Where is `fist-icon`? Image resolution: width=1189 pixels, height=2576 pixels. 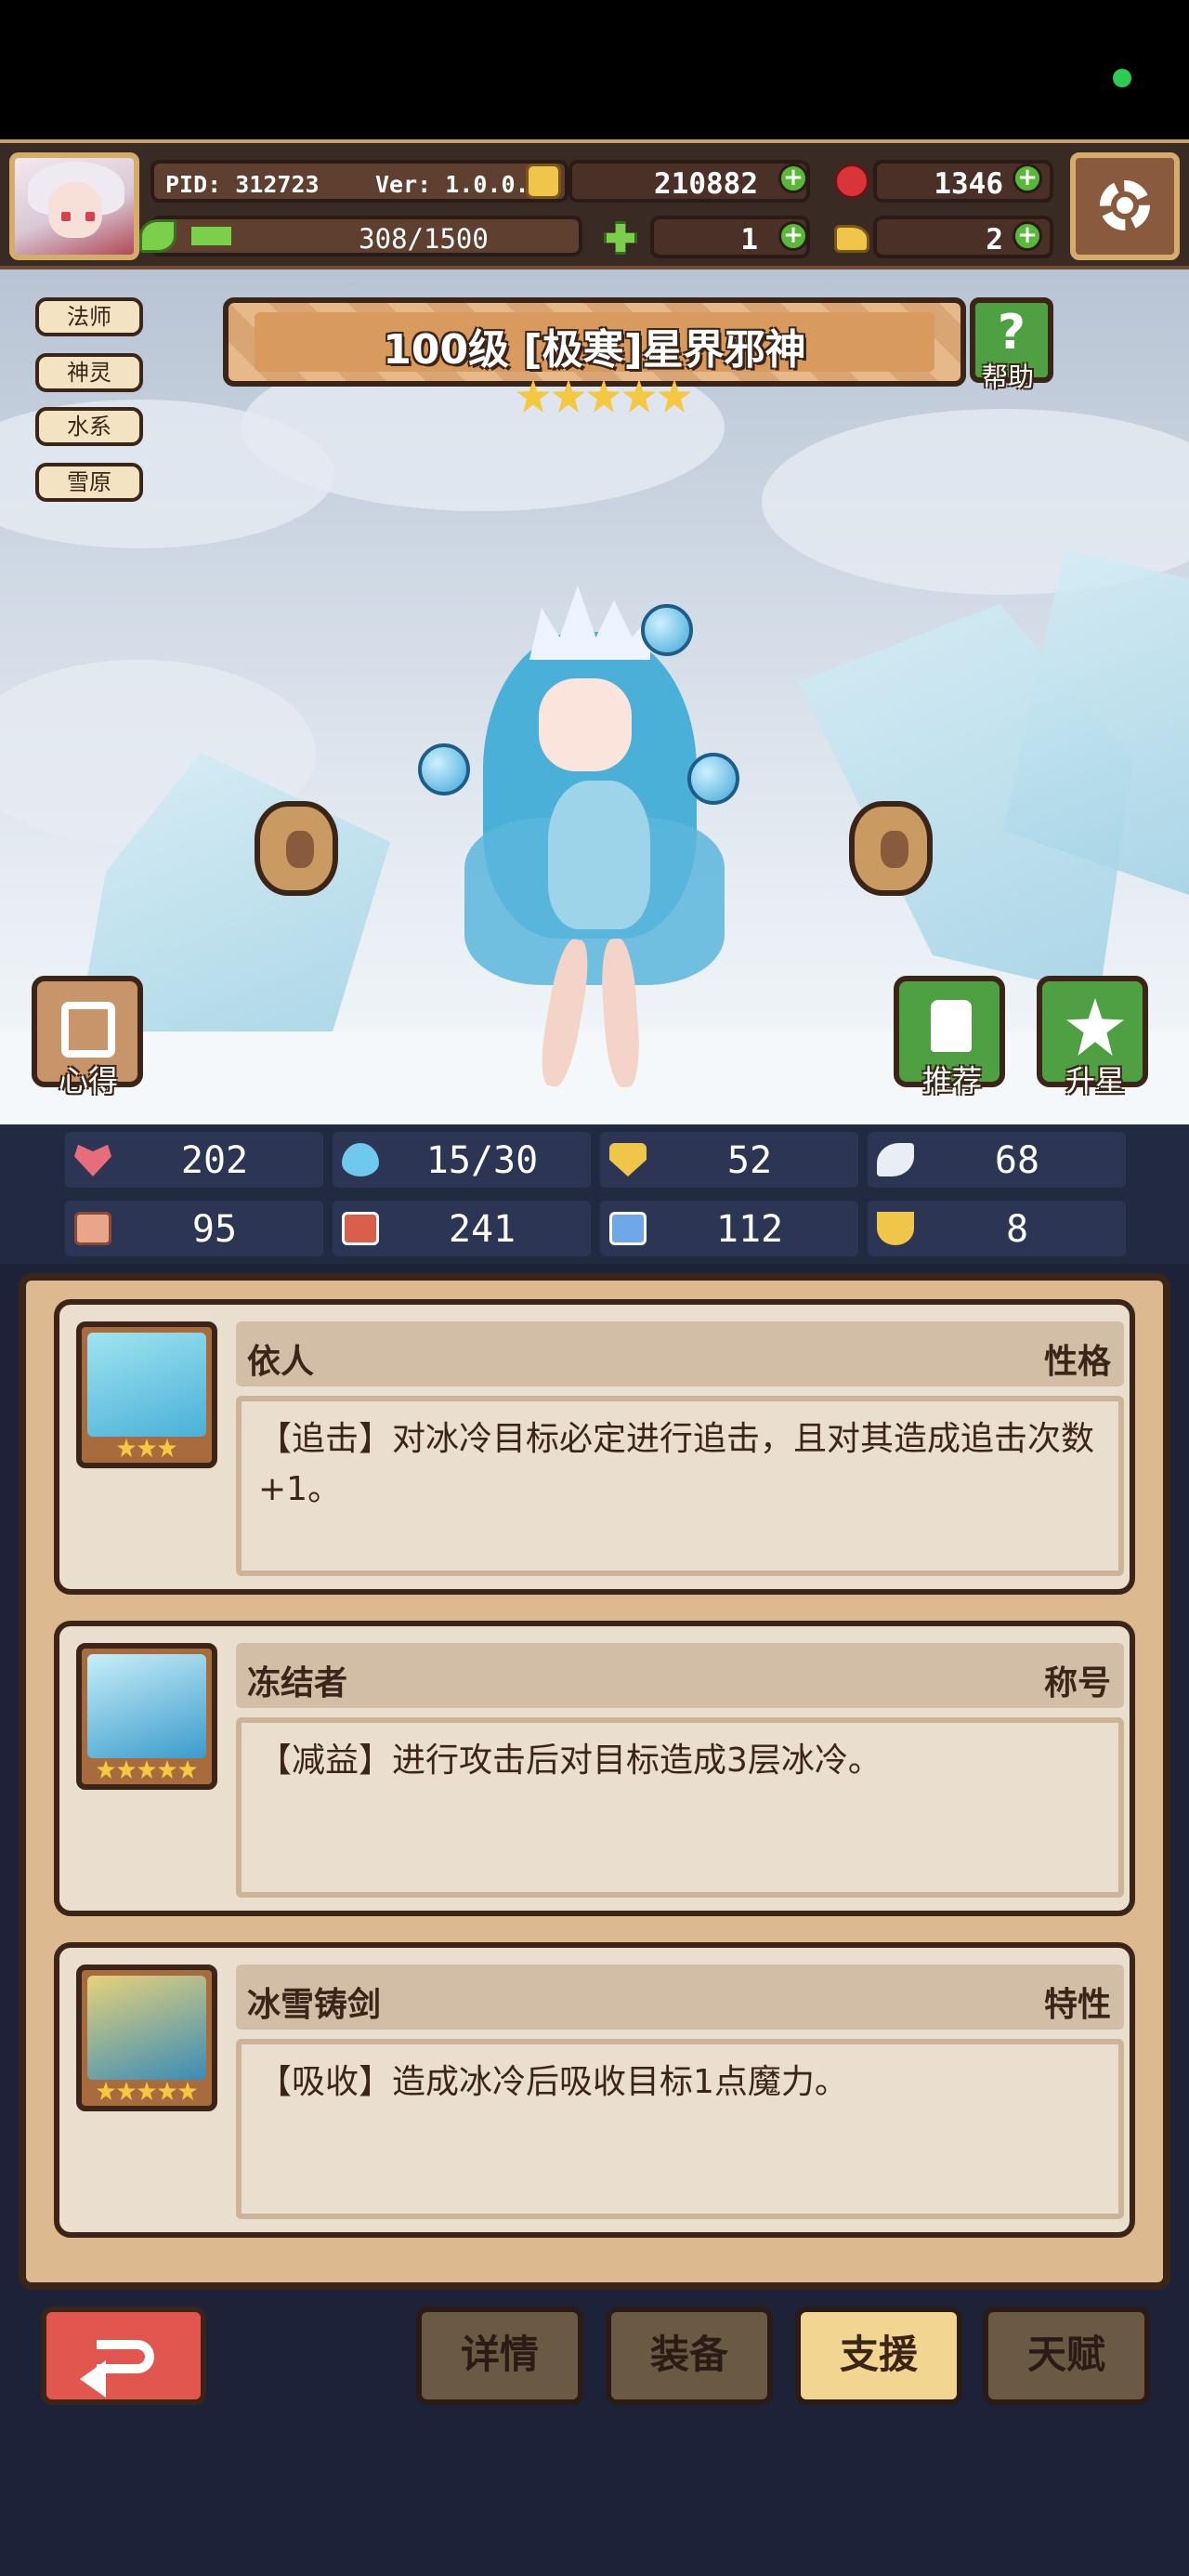 fist-icon is located at coordinates (92, 1228).